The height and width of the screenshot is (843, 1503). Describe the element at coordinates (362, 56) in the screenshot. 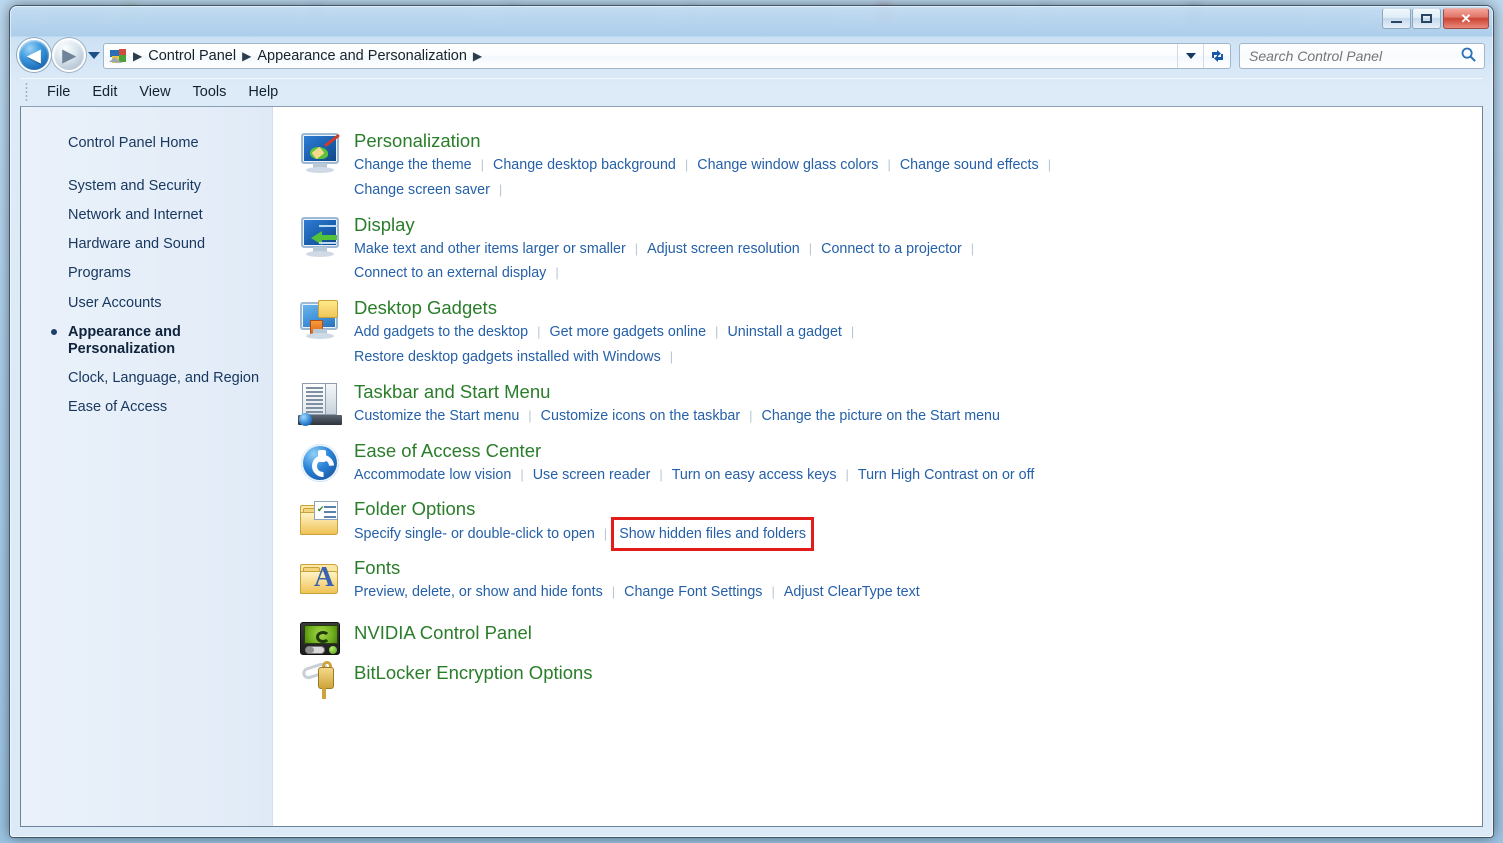

I see `breadcrumb-appearance-and-personalization: Appearance and Personalization` at that location.